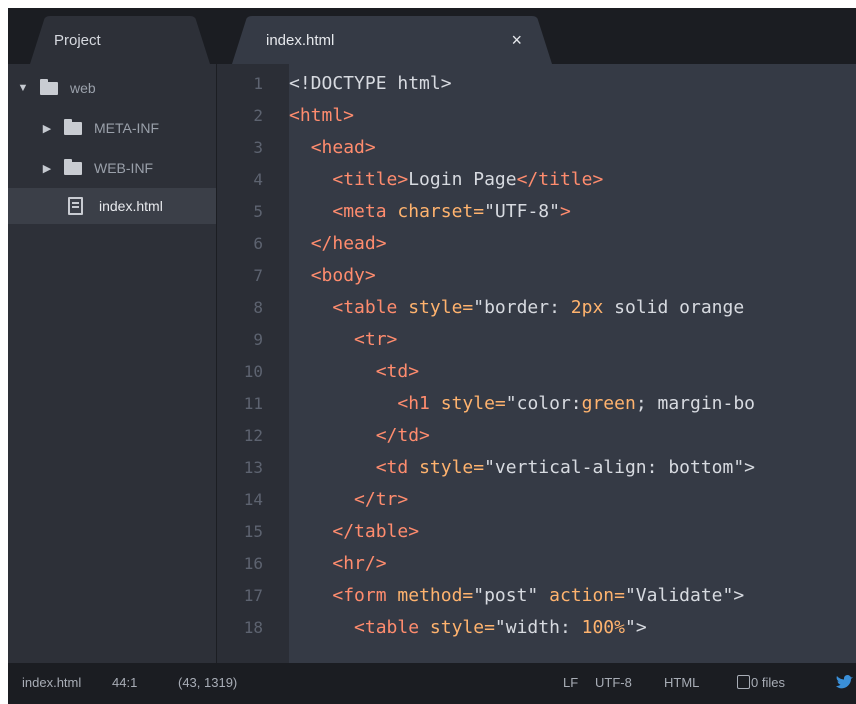  Describe the element at coordinates (258, 307) in the screenshot. I see `line-number: 8` at that location.